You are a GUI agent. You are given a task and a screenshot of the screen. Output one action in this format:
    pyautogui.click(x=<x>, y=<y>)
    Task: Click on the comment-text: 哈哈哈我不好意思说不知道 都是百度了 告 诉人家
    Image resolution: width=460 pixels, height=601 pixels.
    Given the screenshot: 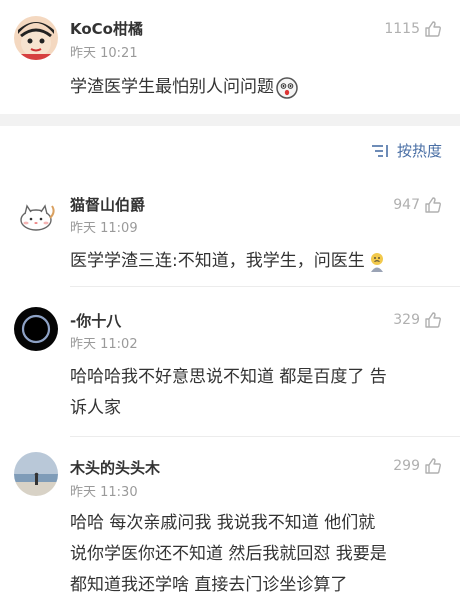 What is the action you would take?
    pyautogui.click(x=260, y=393)
    